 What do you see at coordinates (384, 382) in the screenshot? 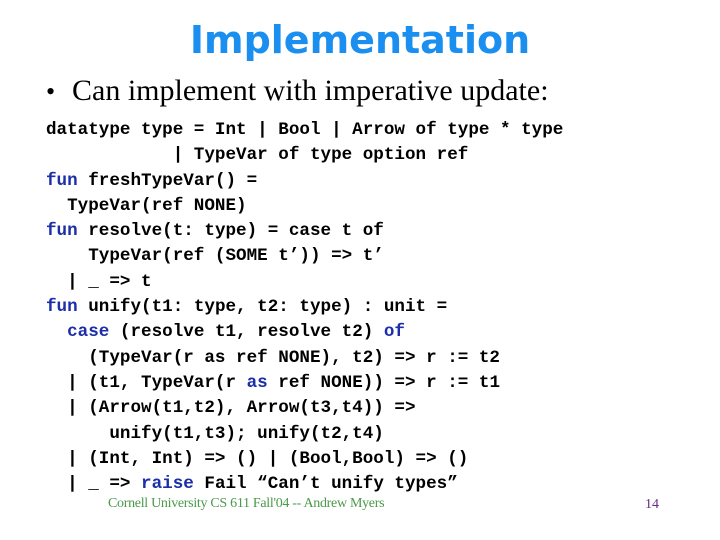
I see `code-text: ref NONE)) => r := t1` at bounding box center [384, 382].